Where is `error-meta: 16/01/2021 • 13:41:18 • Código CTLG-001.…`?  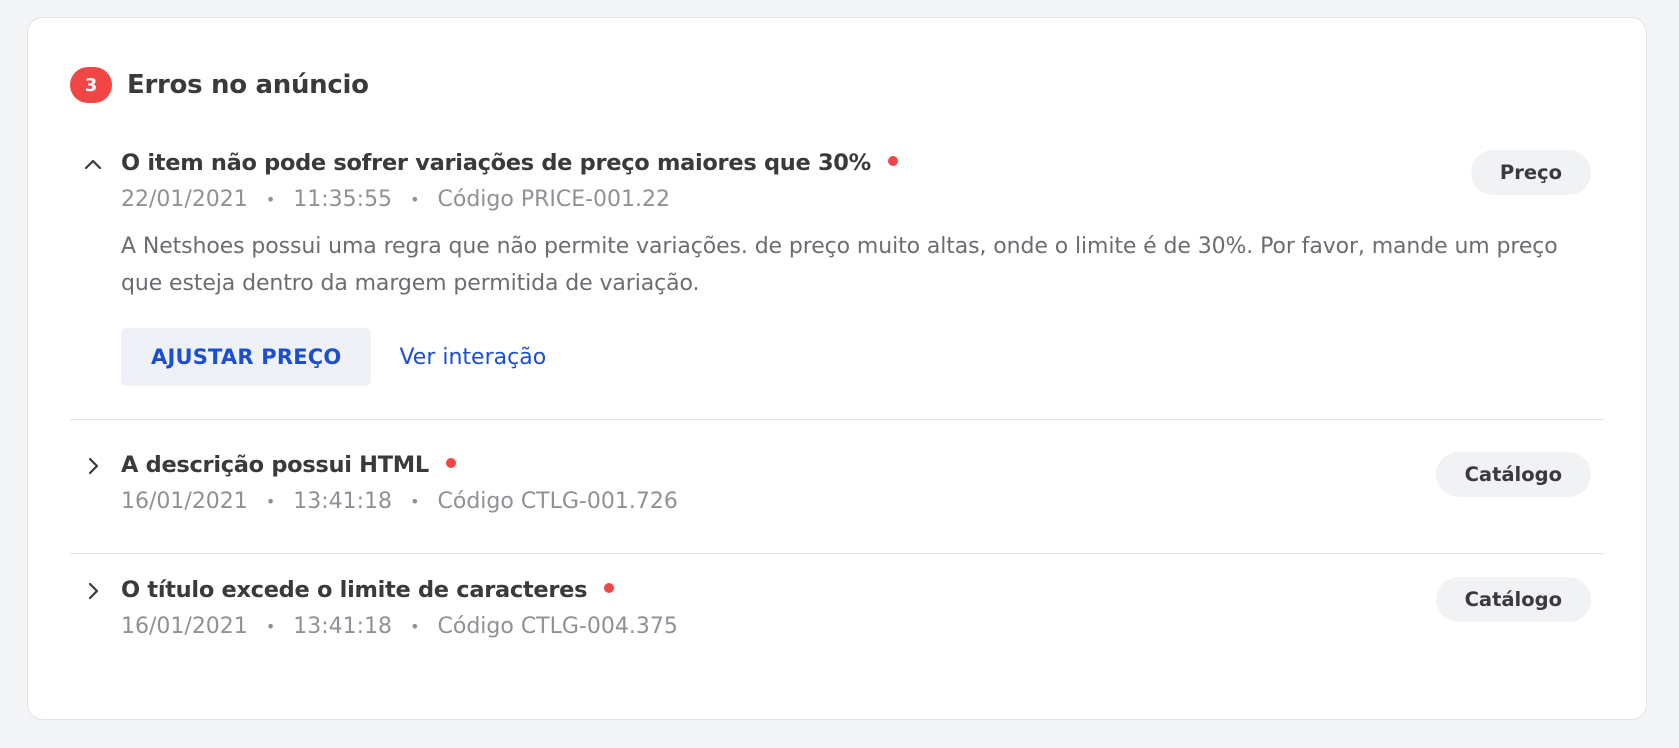
error-meta: 16/01/2021 • 13:41:18 • Código CTLG-001.… is located at coordinates (399, 501).